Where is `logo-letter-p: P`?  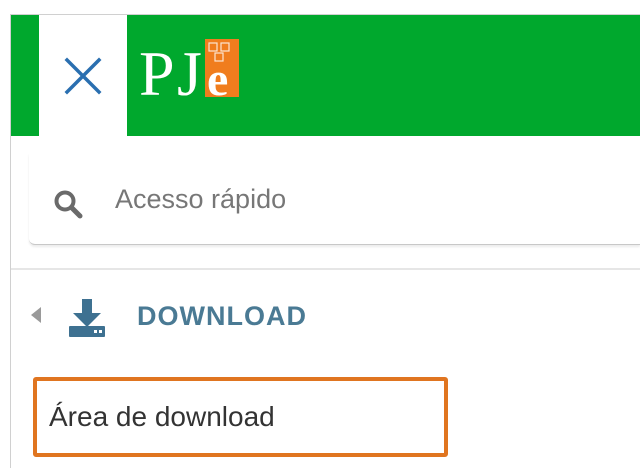
logo-letter-p: P is located at coordinates (157, 73).